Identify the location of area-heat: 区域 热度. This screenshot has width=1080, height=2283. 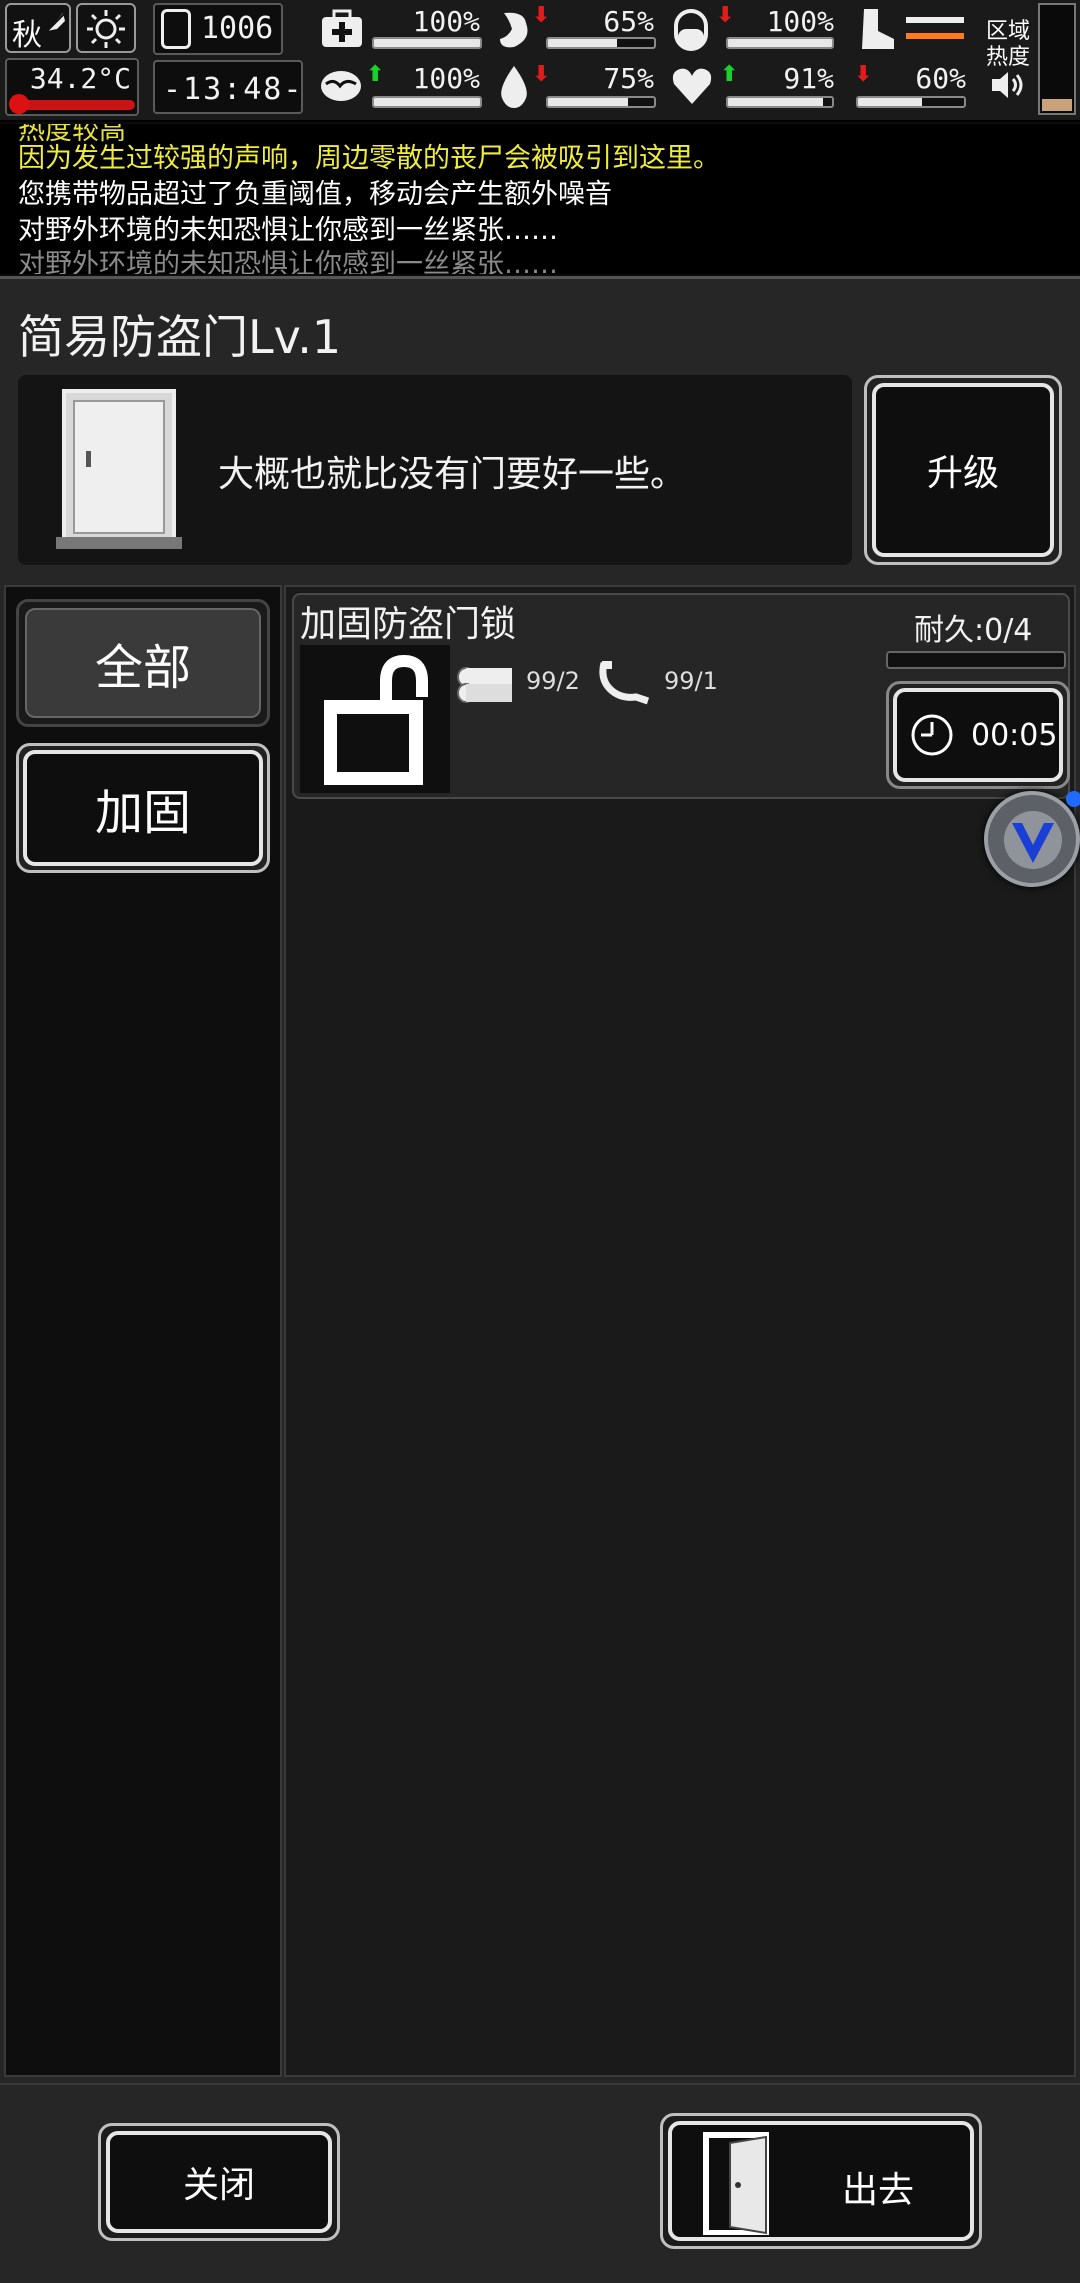
(1006, 59).